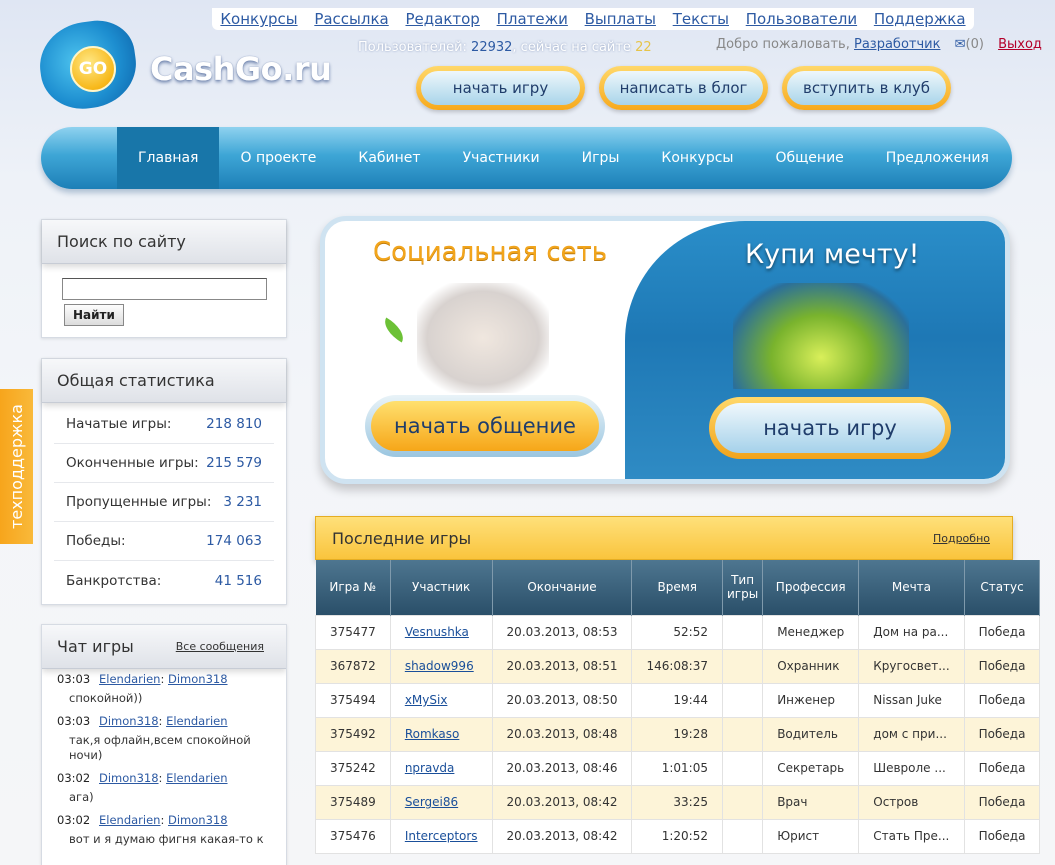 The height and width of the screenshot is (865, 1055). Describe the element at coordinates (937, 158) in the screenshot. I see `nav-offers: Предложения` at that location.